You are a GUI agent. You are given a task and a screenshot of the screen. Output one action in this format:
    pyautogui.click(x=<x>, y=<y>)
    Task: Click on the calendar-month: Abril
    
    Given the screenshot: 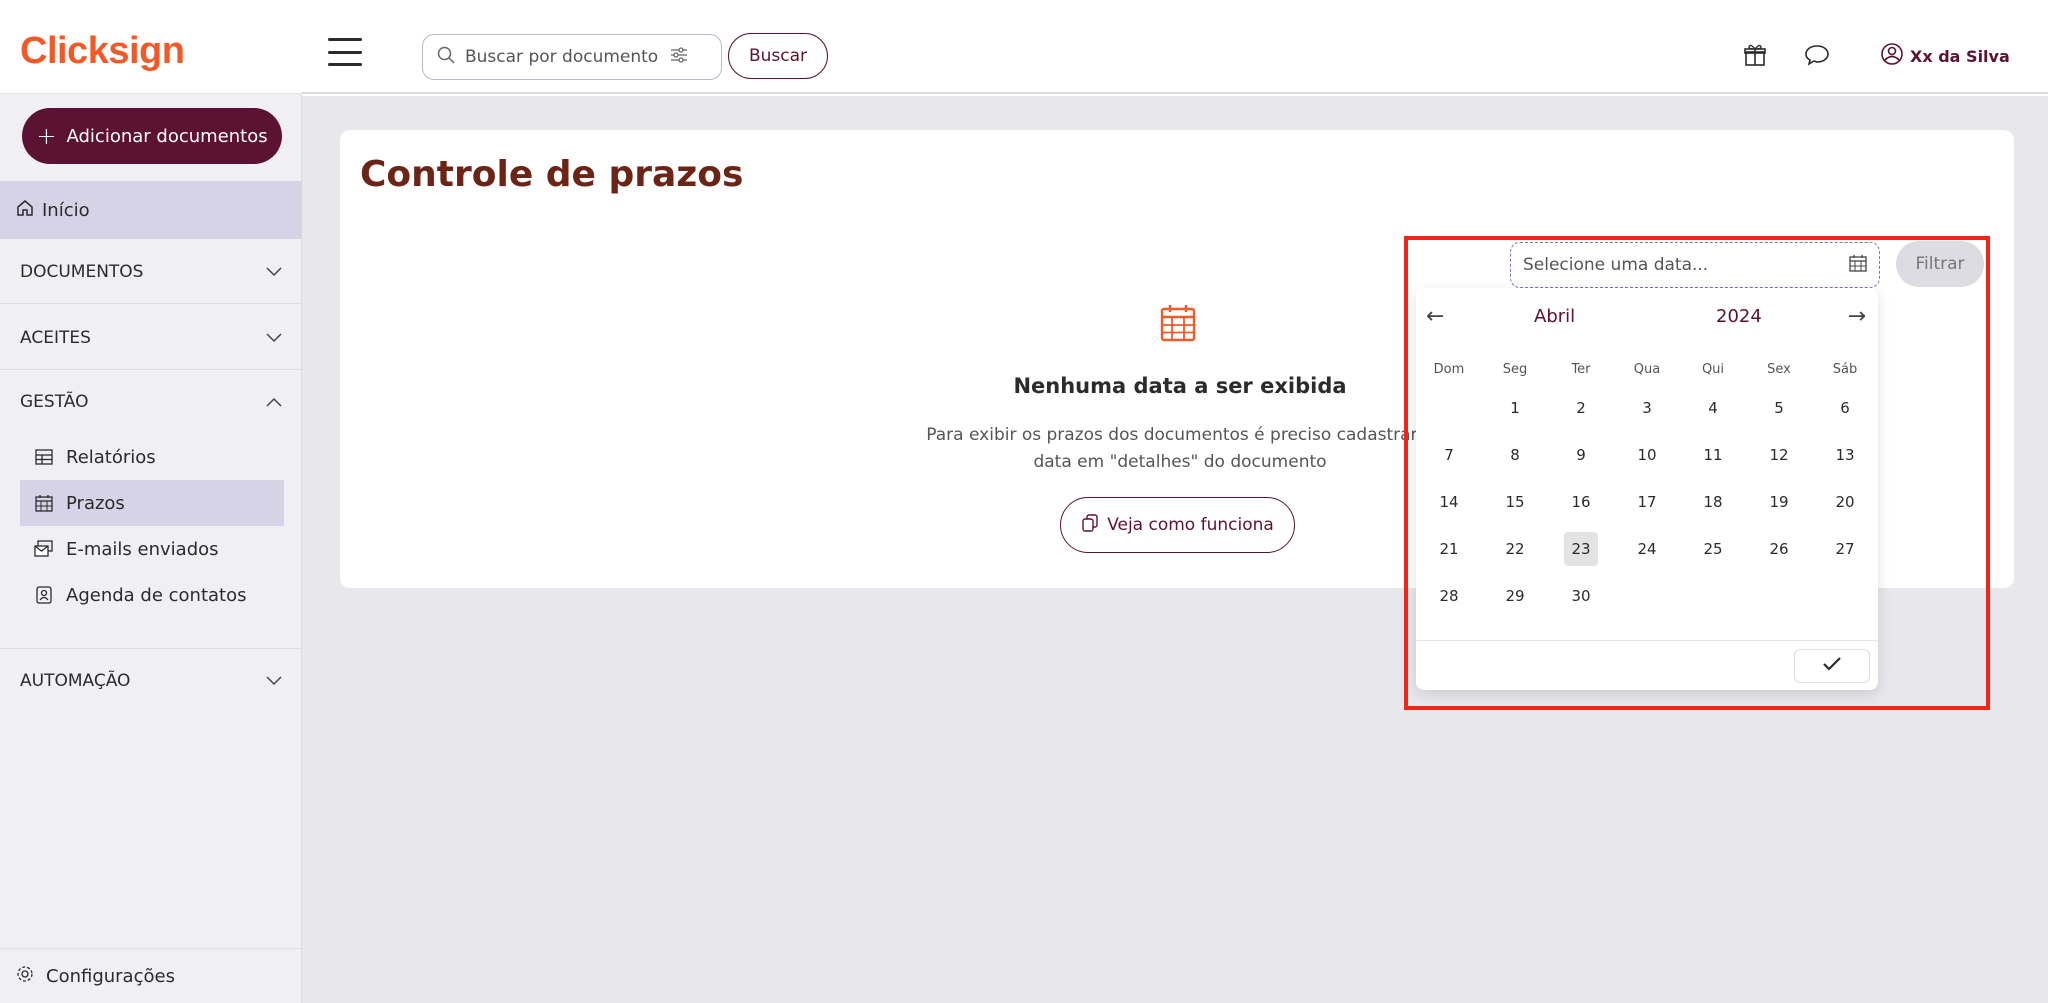 What is the action you would take?
    pyautogui.click(x=1554, y=316)
    